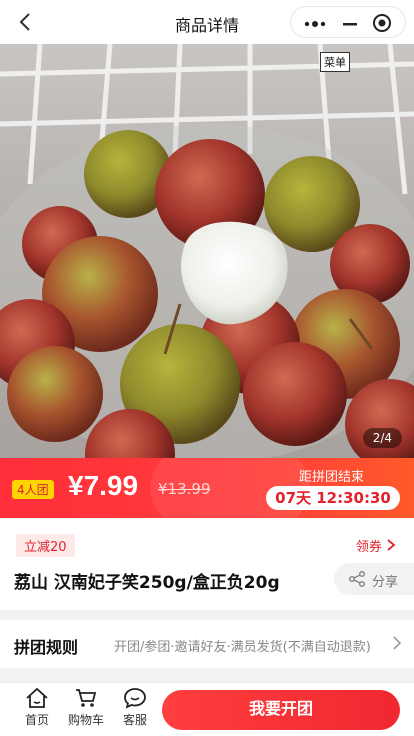 Image resolution: width=414 pixels, height=736 pixels. I want to click on price-banner: 4人团 ¥7.99 ¥13.99 距拼团结束 07天 12:30:30, so click(207, 488).